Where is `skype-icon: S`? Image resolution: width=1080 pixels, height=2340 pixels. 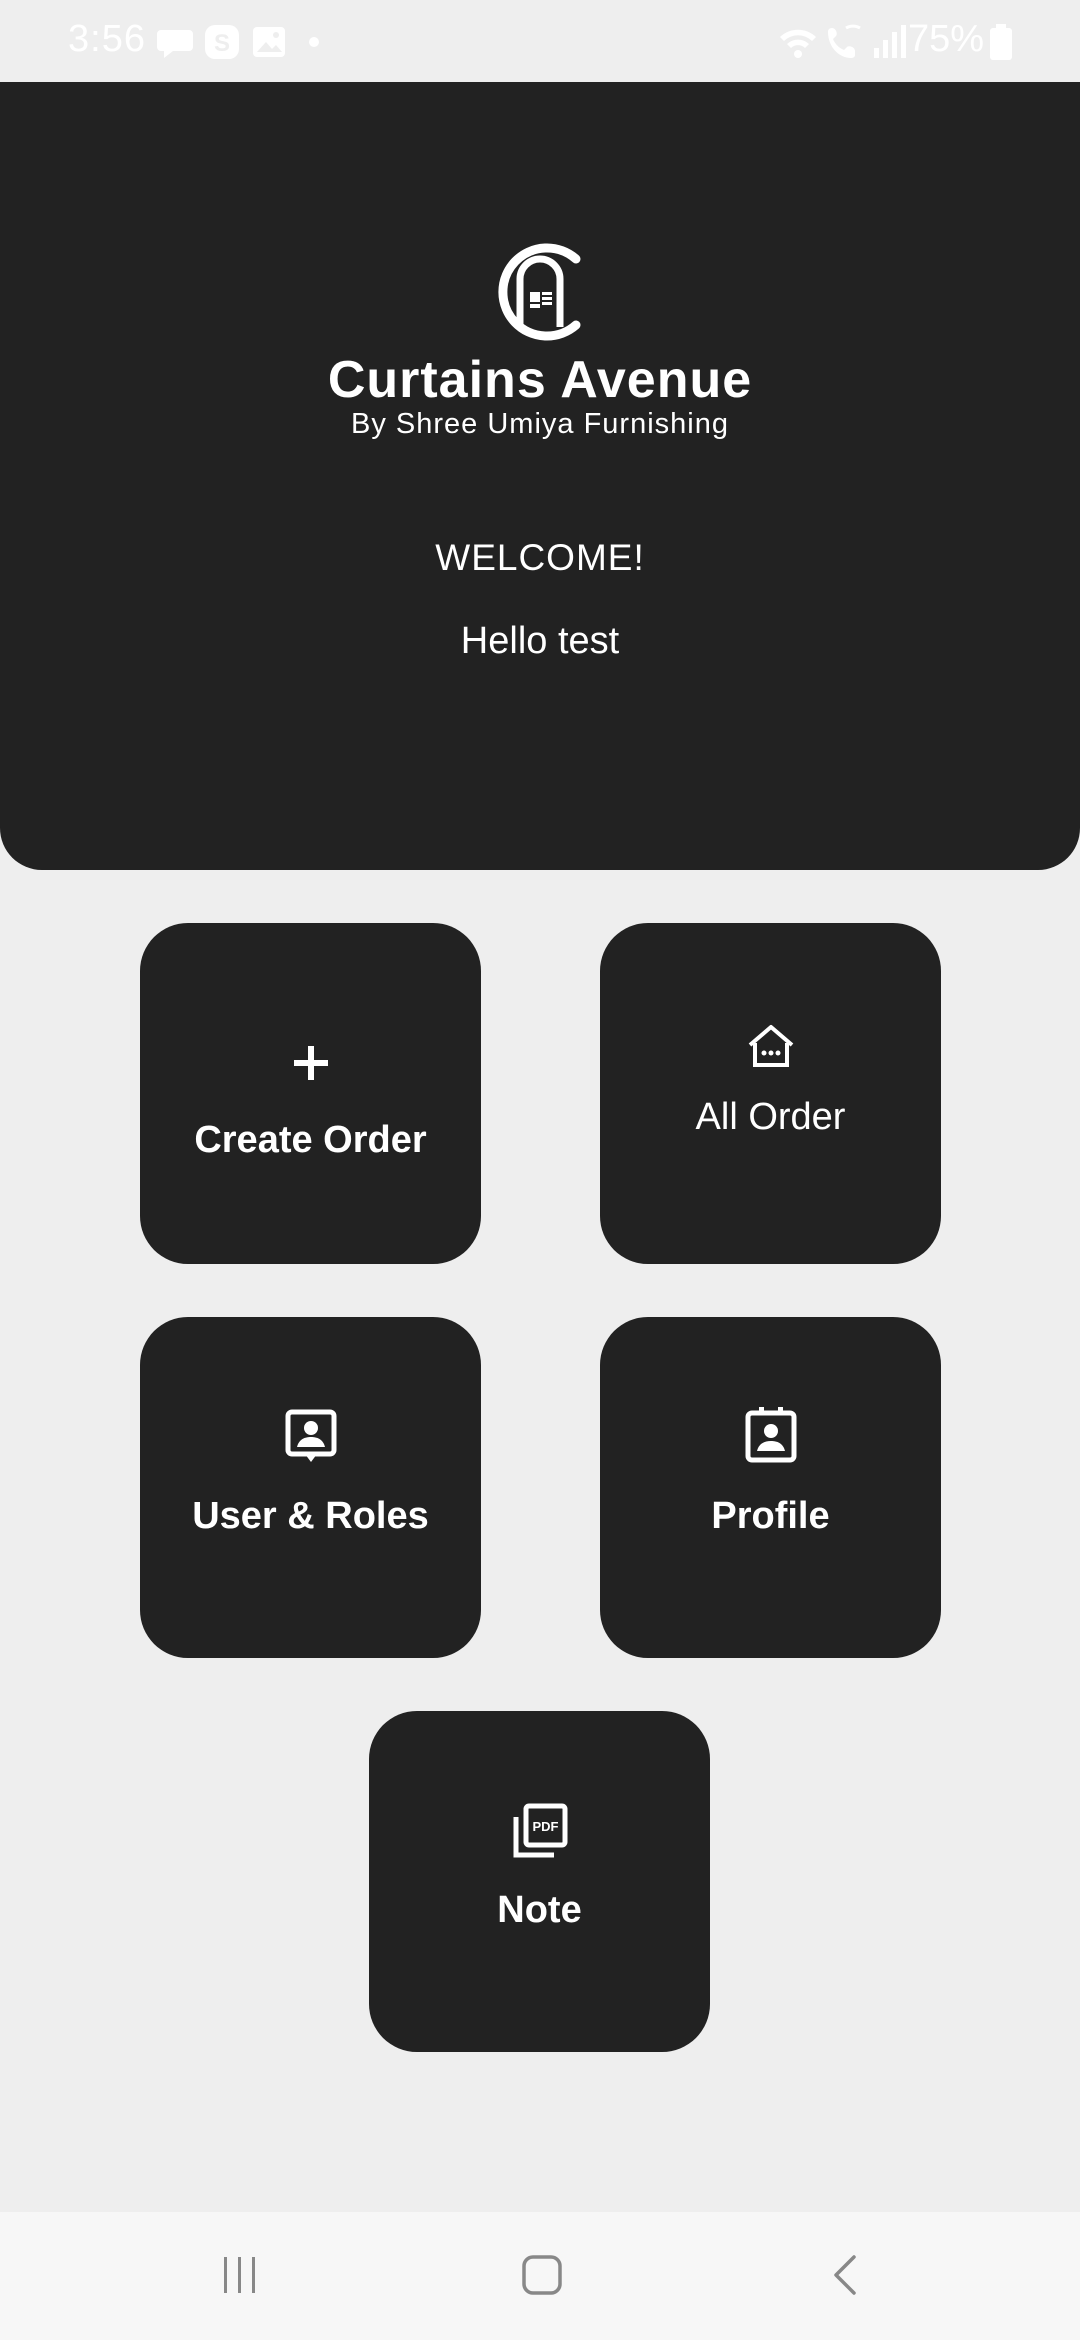 skype-icon: S is located at coordinates (222, 42).